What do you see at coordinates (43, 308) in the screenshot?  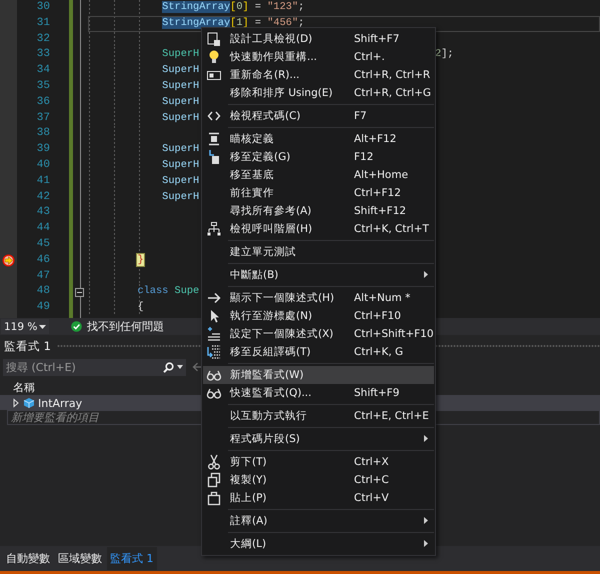 I see `line-number: 49` at bounding box center [43, 308].